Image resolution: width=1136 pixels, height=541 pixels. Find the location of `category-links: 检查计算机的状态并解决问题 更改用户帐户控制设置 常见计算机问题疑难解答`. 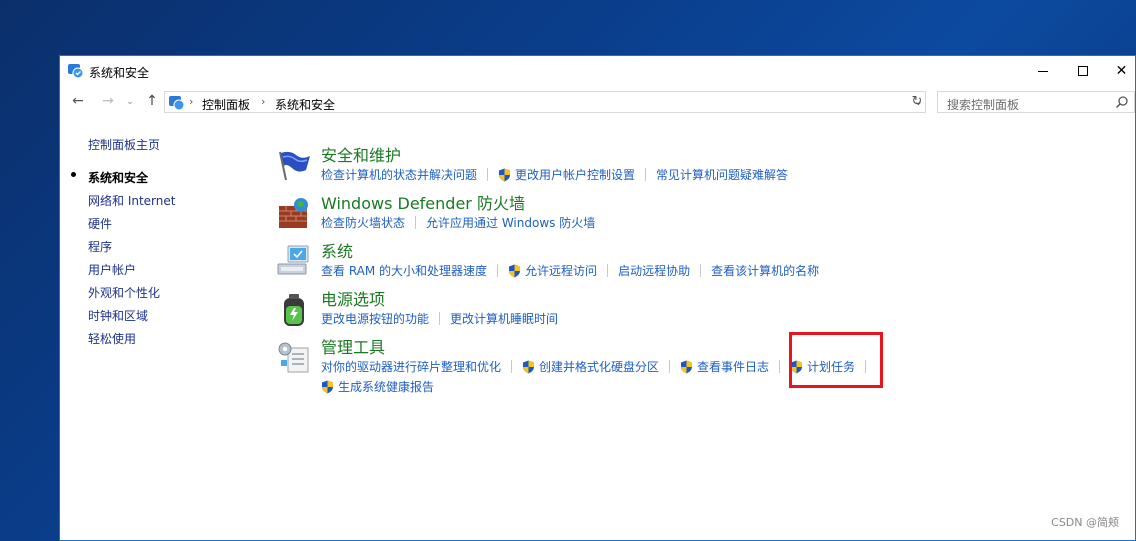

category-links: 检查计算机的状态并解决问题 更改用户帐户控制设置 常见计算机问题疑难解答 is located at coordinates (554, 174).